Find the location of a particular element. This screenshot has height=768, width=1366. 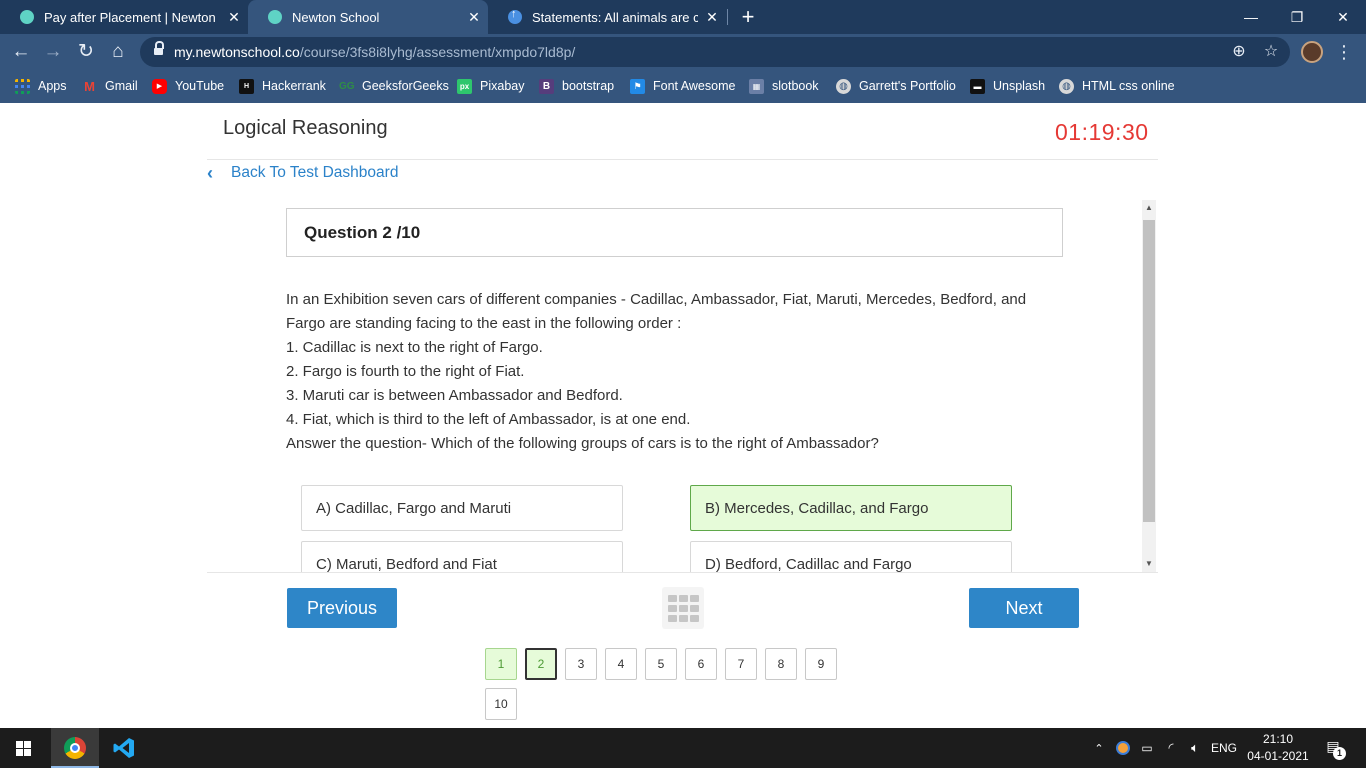

question-nav-3: 3 is located at coordinates (581, 664).